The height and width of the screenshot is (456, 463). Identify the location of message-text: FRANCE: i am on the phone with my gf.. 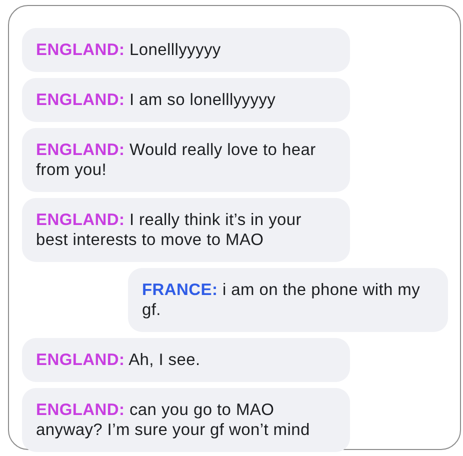
(281, 300).